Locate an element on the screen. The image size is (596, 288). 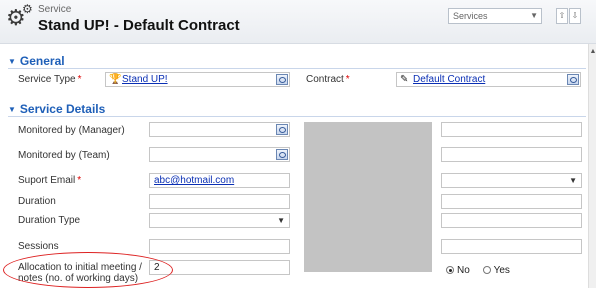
vertical-scrollbar: ▲ is located at coordinates (592, 166).